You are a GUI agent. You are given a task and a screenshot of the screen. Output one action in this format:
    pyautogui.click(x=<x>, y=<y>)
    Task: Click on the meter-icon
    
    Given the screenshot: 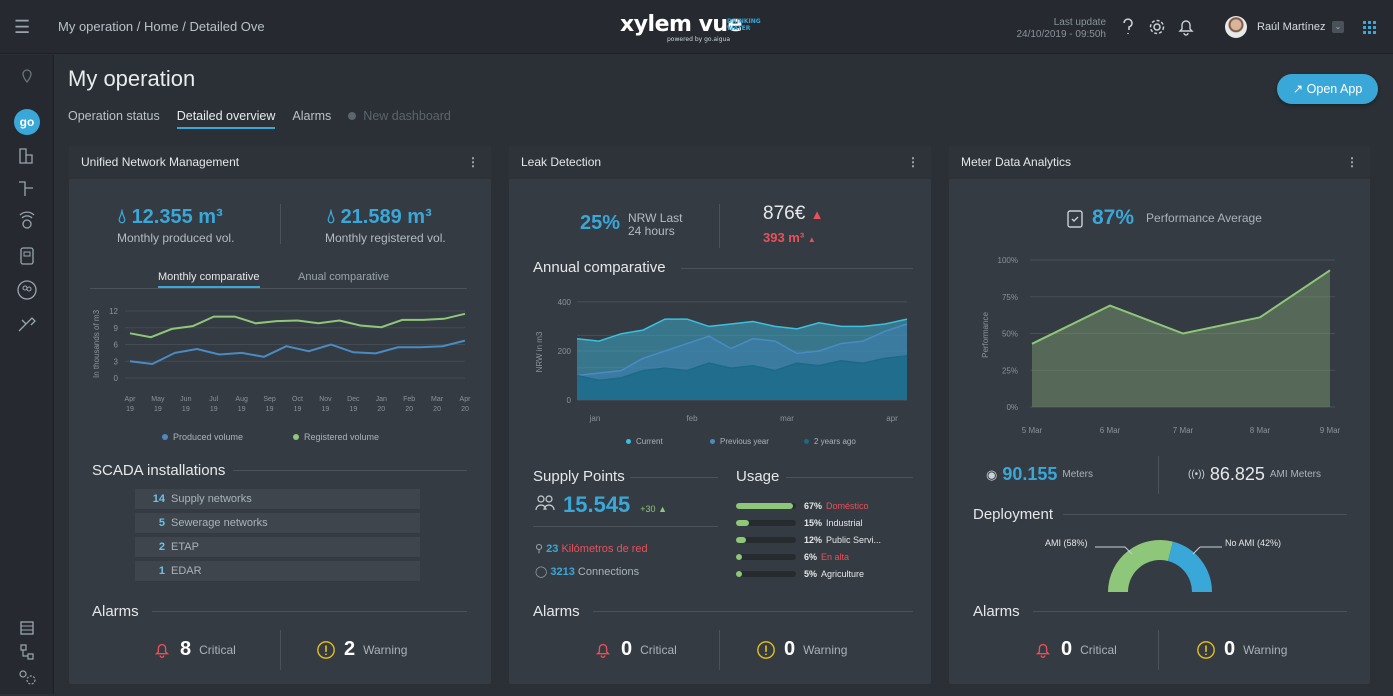 What is the action you would take?
    pyautogui.click(x=27, y=256)
    